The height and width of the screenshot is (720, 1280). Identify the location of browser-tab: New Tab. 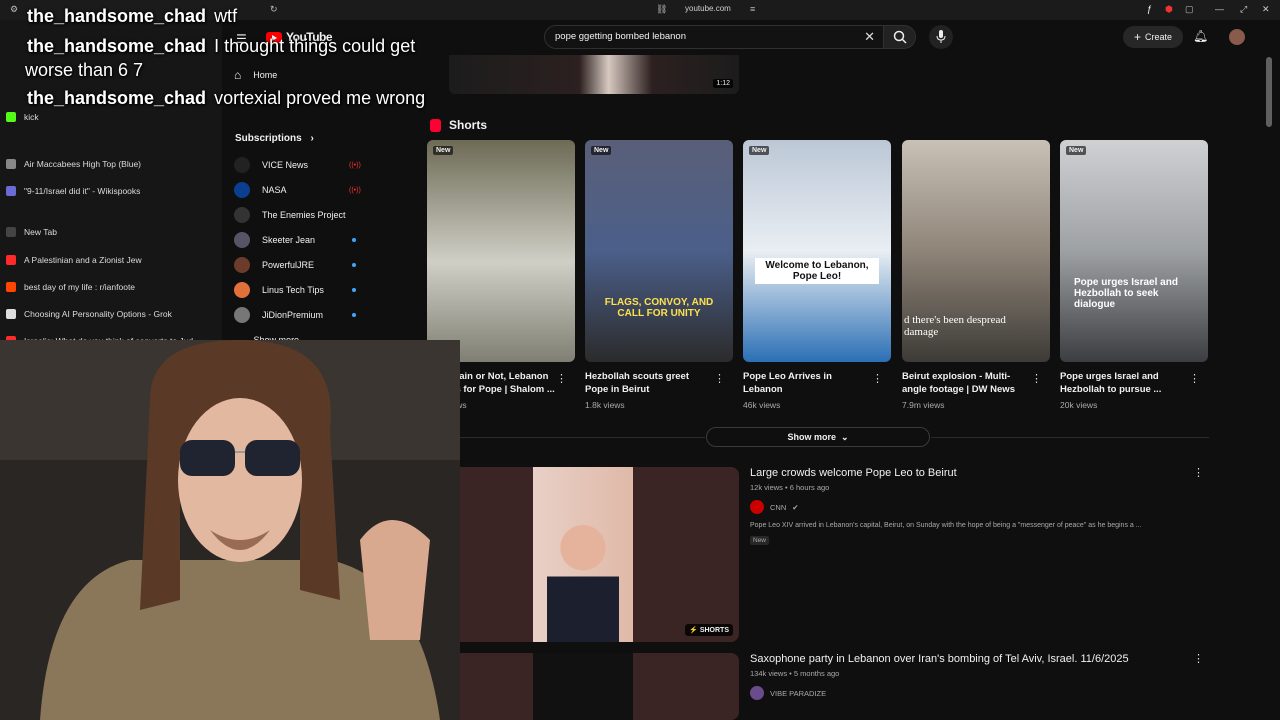
(111, 232).